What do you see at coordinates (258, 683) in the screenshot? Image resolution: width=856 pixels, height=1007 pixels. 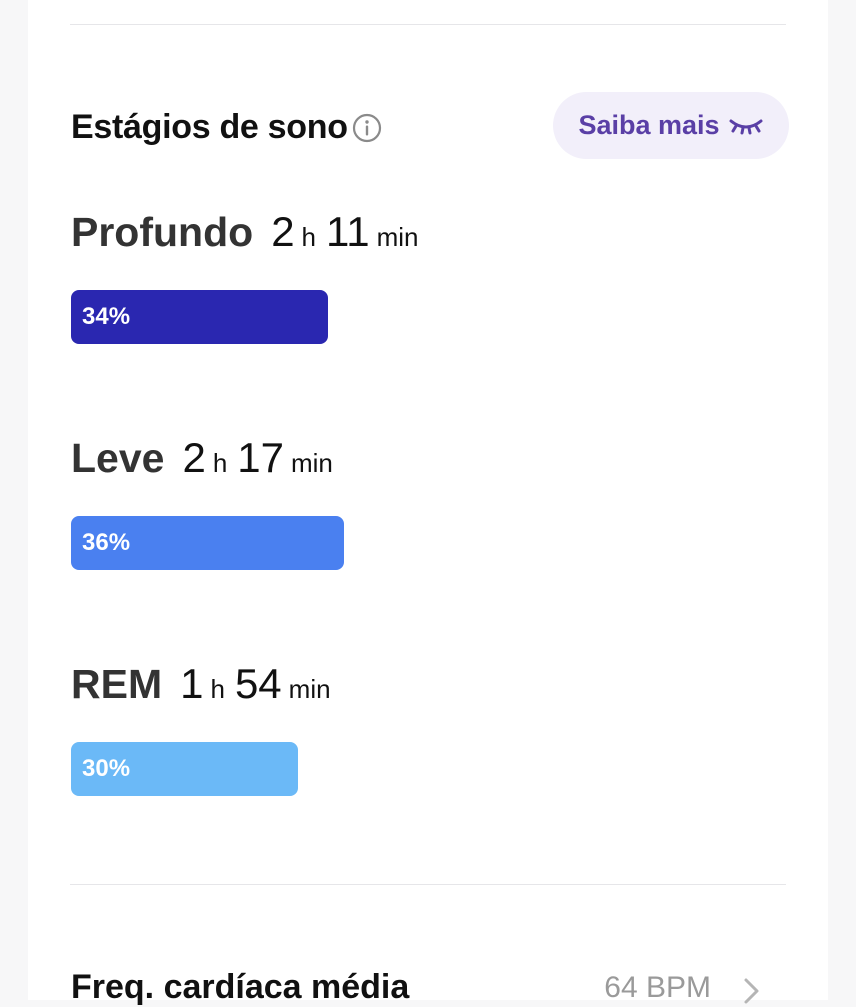 I see `stage-minutes: 54` at bounding box center [258, 683].